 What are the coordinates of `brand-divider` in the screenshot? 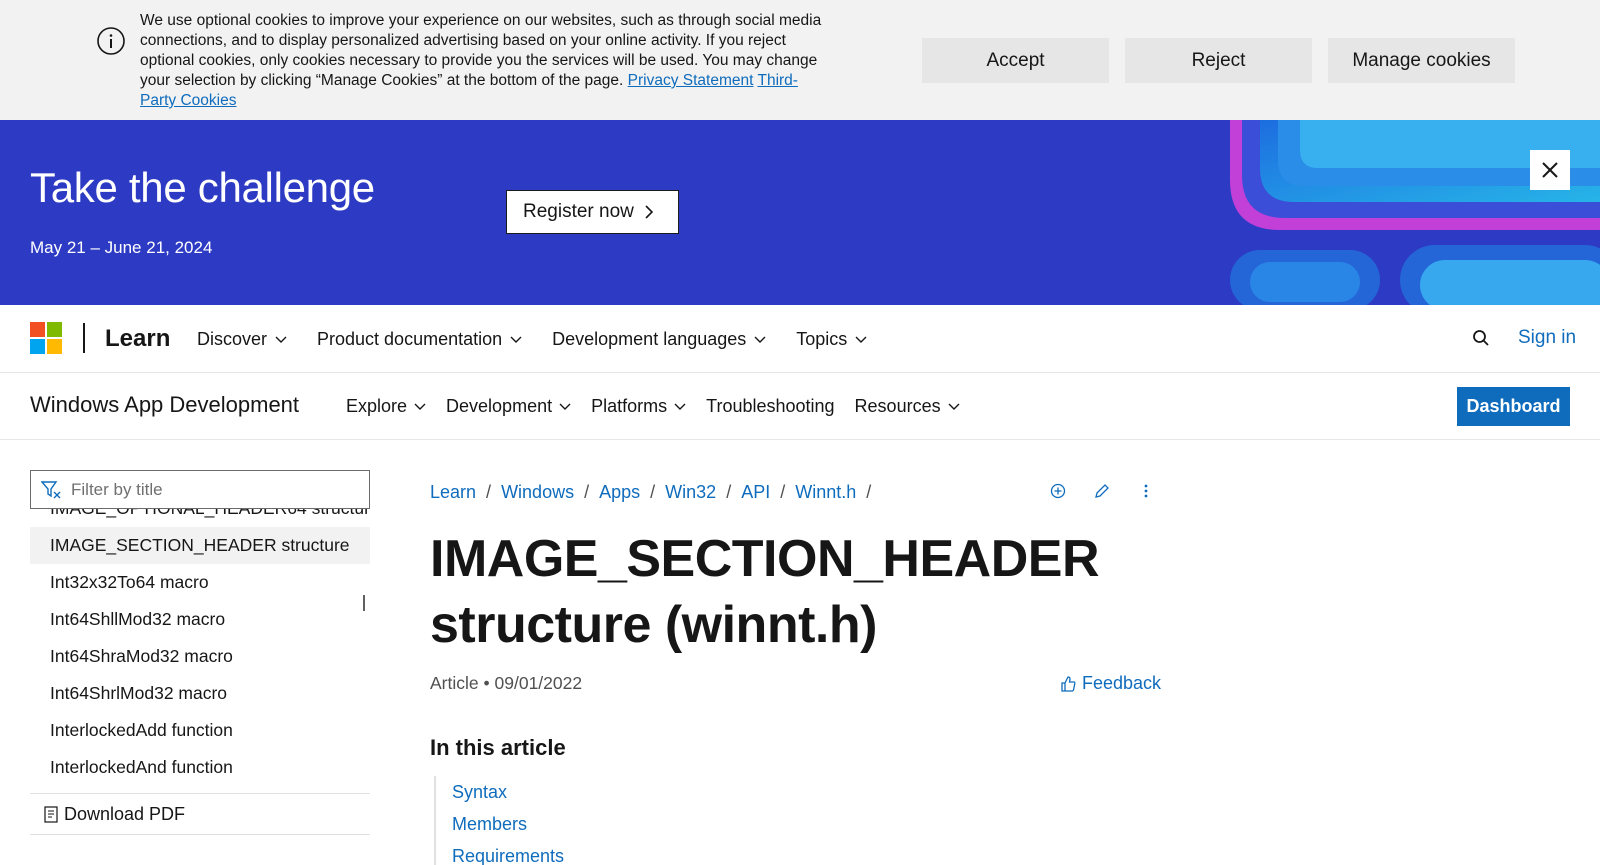 It's located at (84, 338).